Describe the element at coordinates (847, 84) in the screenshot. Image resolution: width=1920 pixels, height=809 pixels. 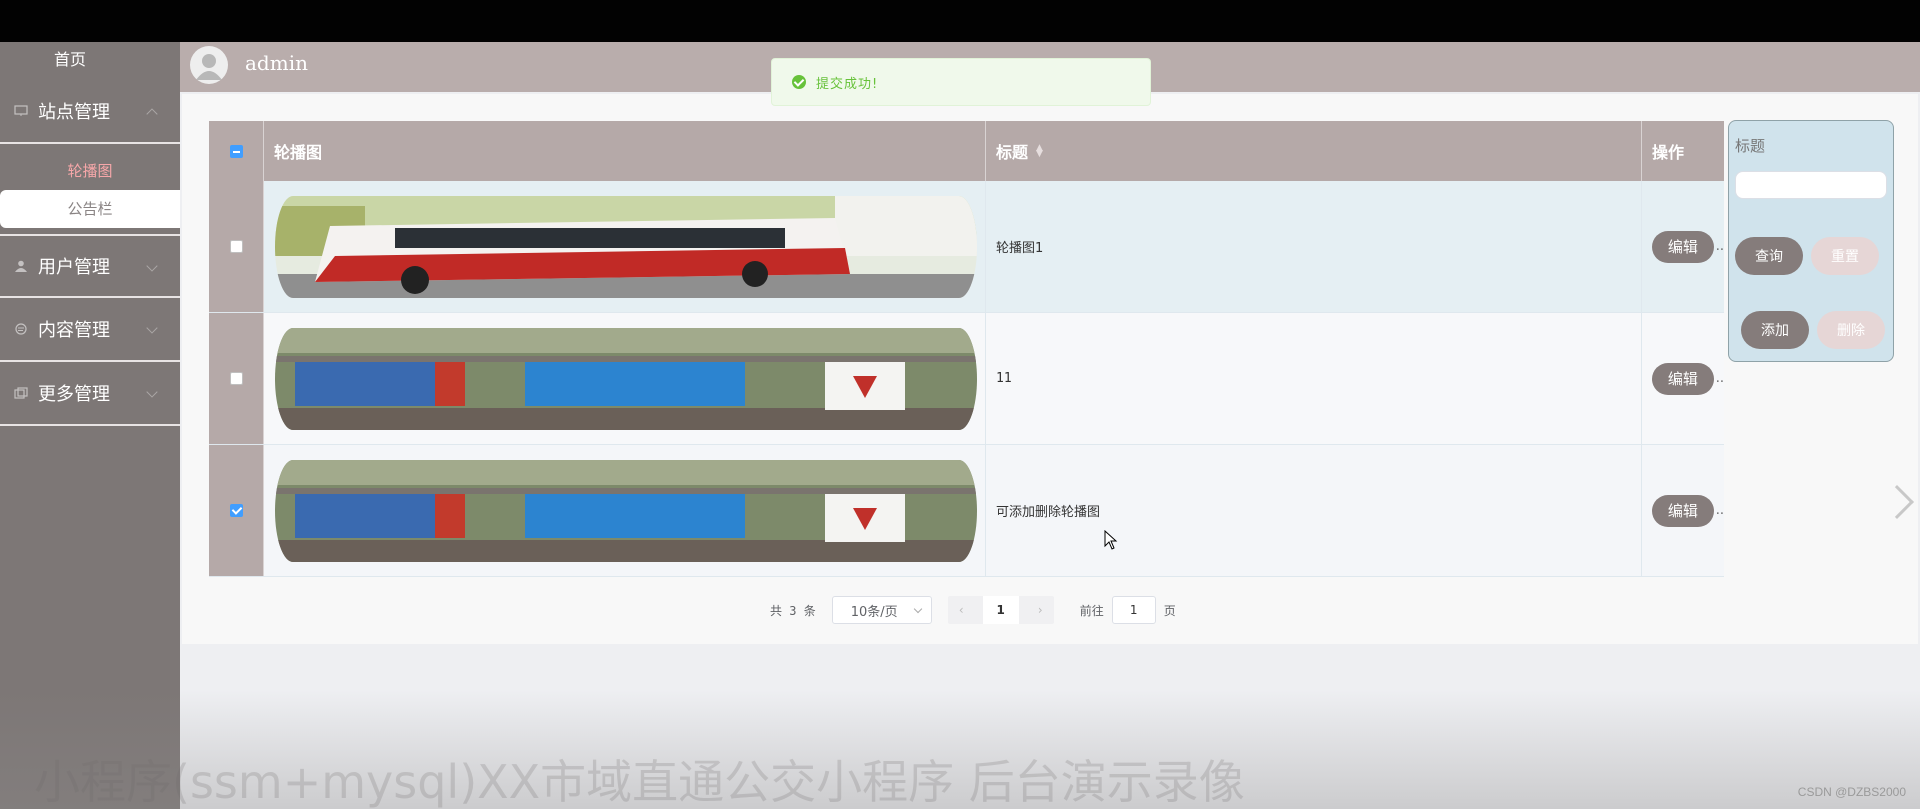
I see `toast-message: 提交成功!` at that location.